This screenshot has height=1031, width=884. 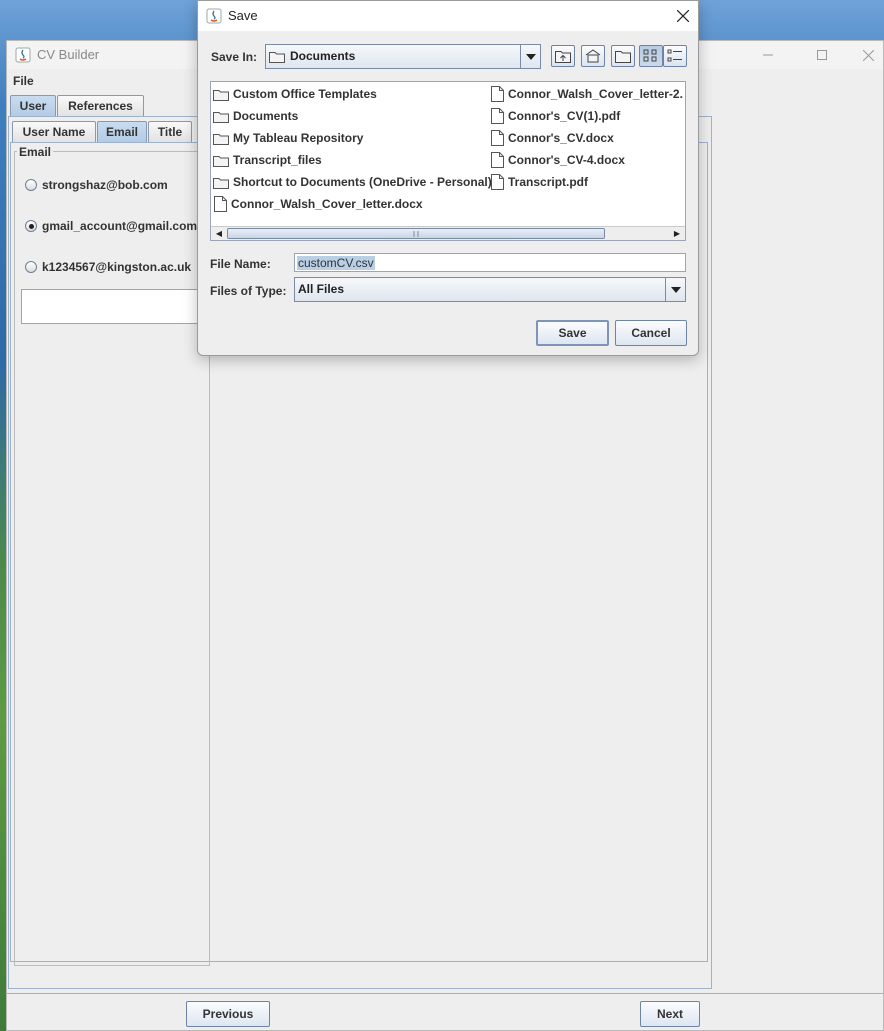 I want to click on new-folder-icon, so click(x=623, y=57).